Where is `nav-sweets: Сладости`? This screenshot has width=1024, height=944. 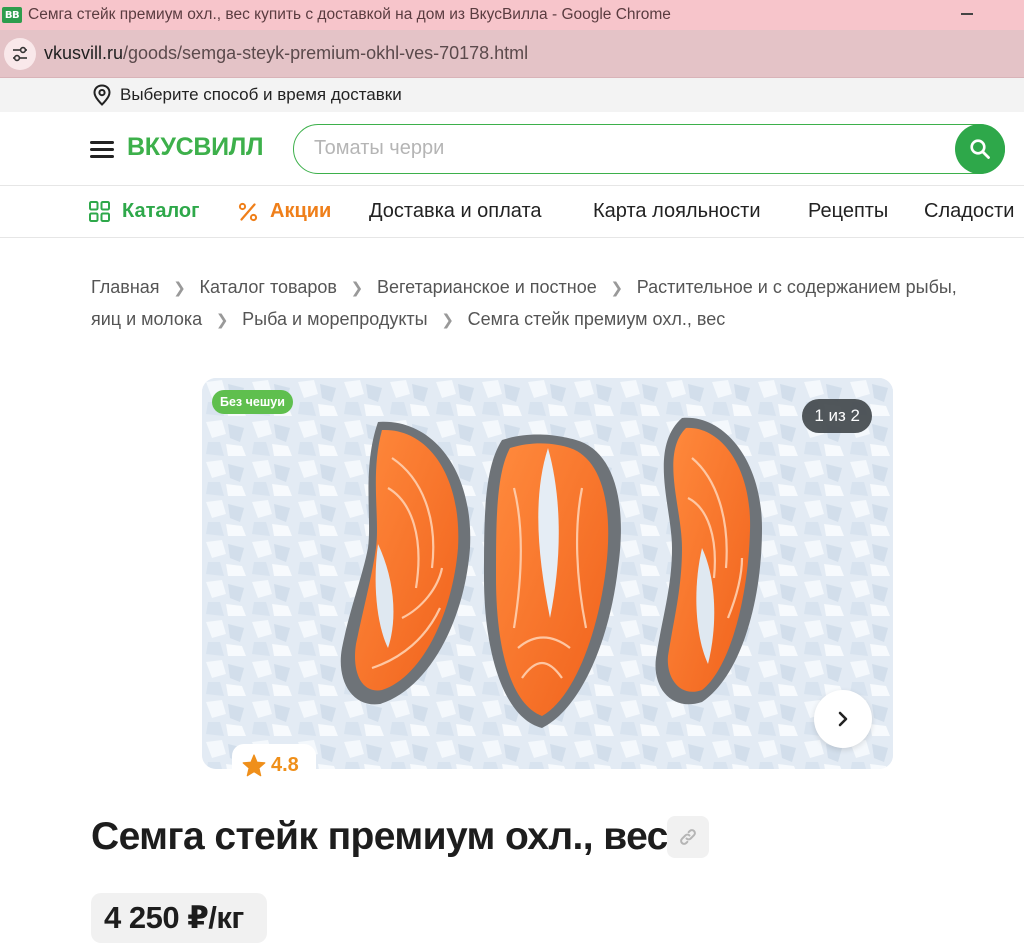
nav-sweets: Сладости is located at coordinates (969, 211).